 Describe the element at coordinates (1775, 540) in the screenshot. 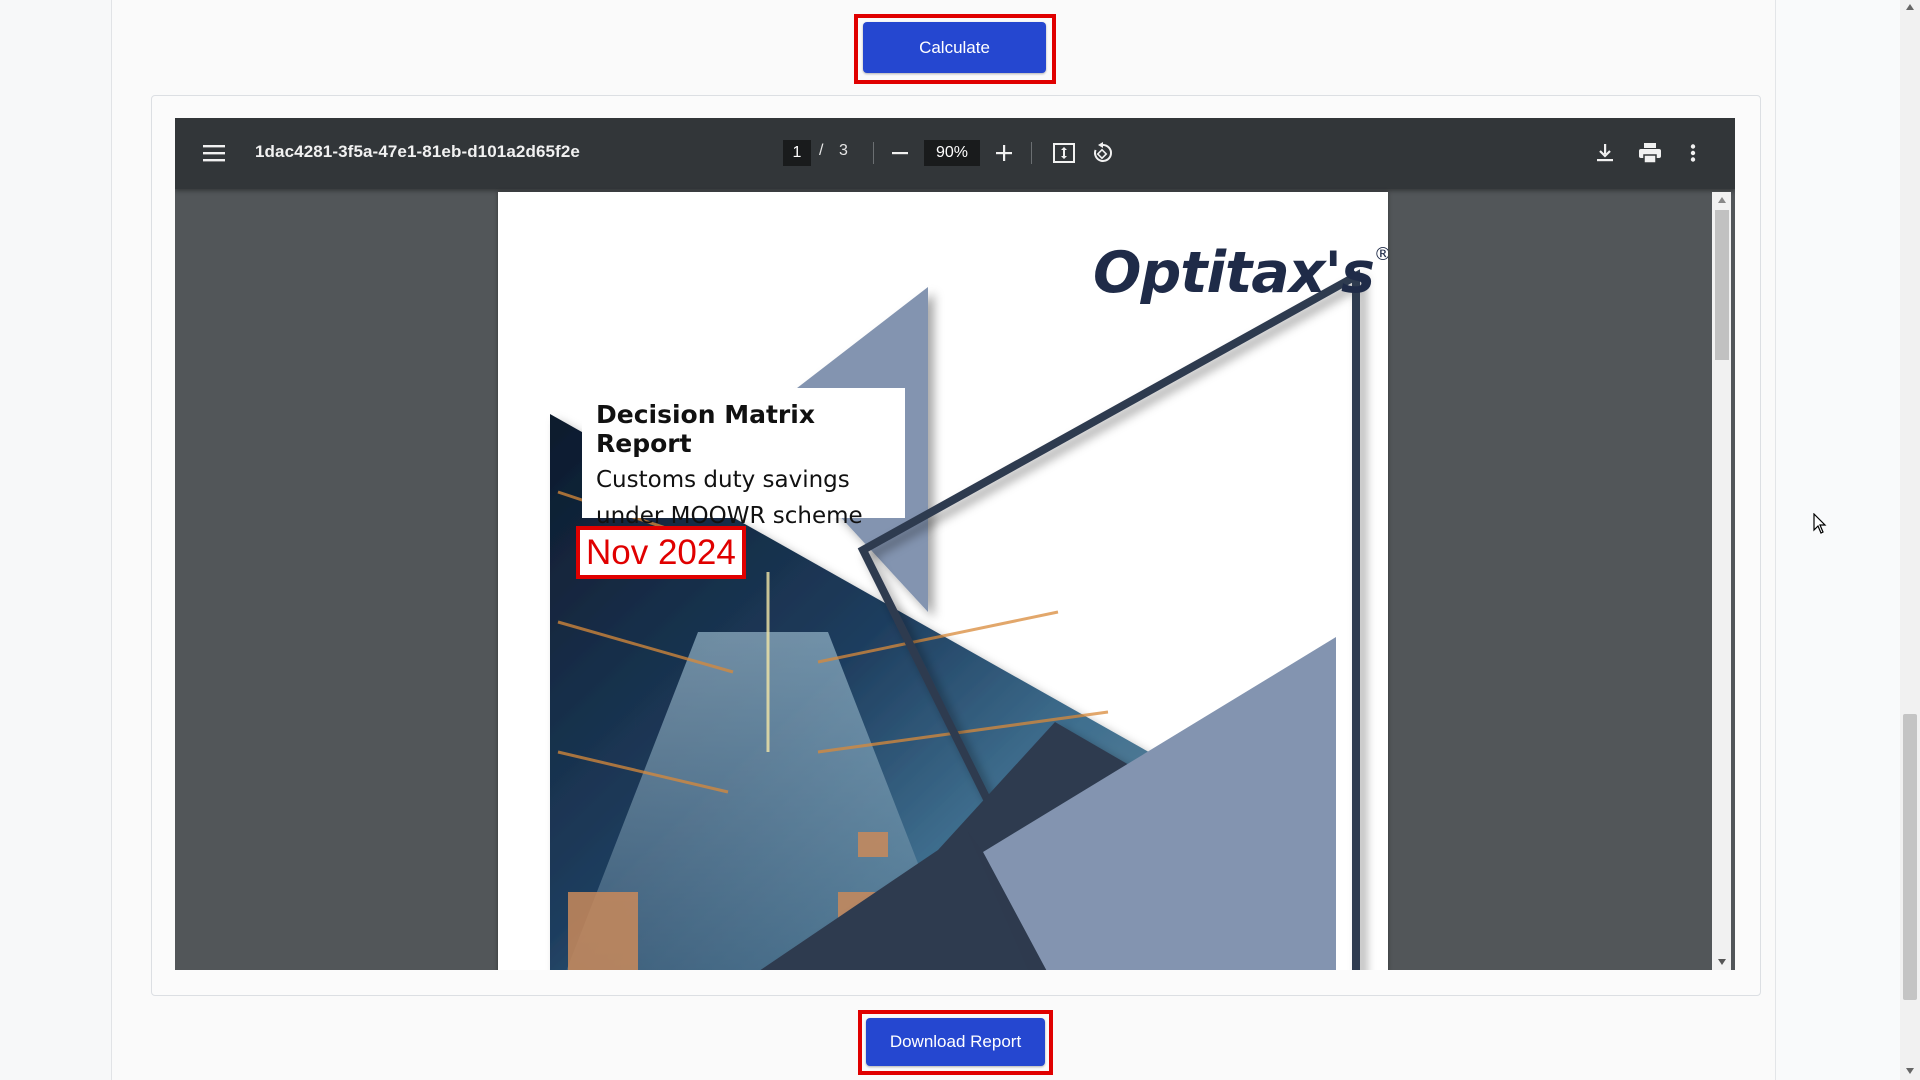

I see `right-gutter-line` at that location.